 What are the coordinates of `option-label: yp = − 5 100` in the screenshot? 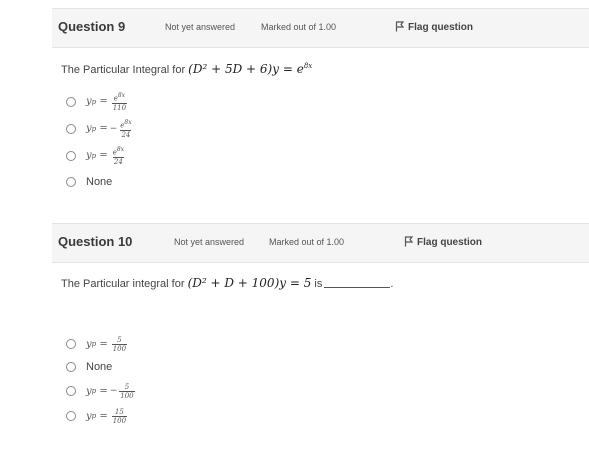 It's located at (110, 391).